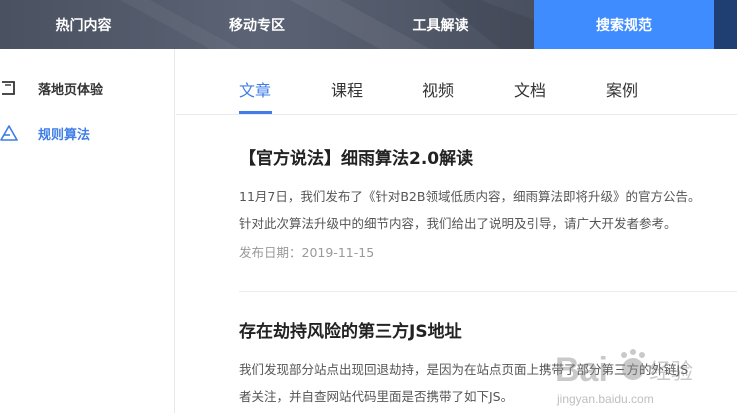  What do you see at coordinates (9, 133) in the screenshot?
I see `warning-triangle-icon` at bounding box center [9, 133].